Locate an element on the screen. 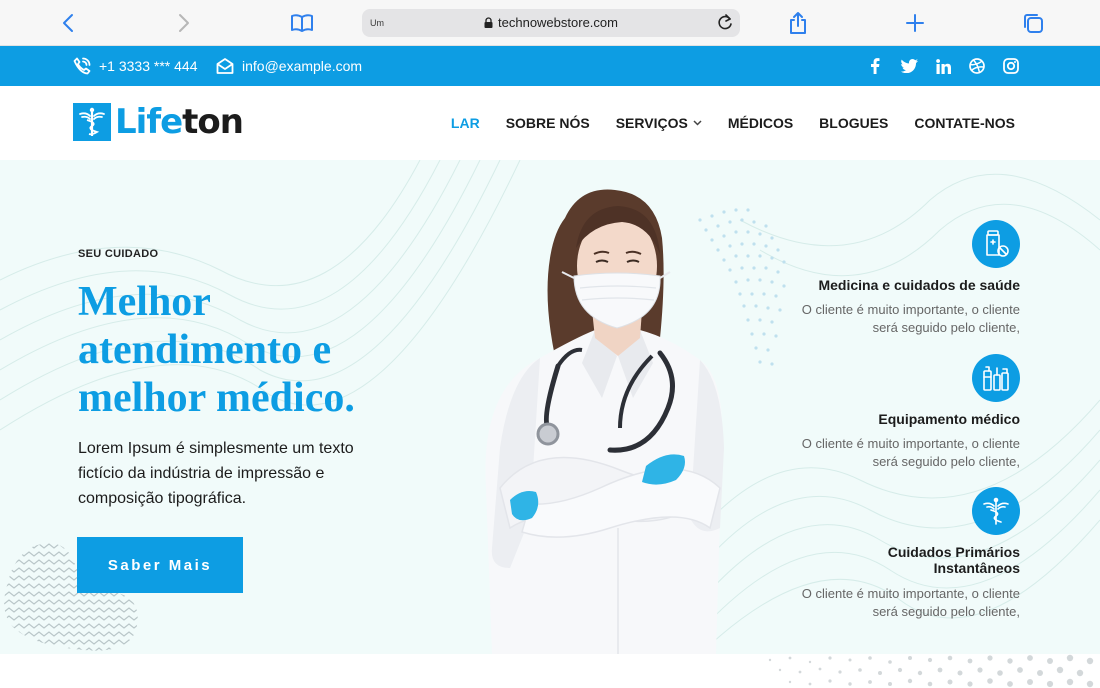 The width and height of the screenshot is (1100, 688). chevron-right-icon is located at coordinates (184, 23).